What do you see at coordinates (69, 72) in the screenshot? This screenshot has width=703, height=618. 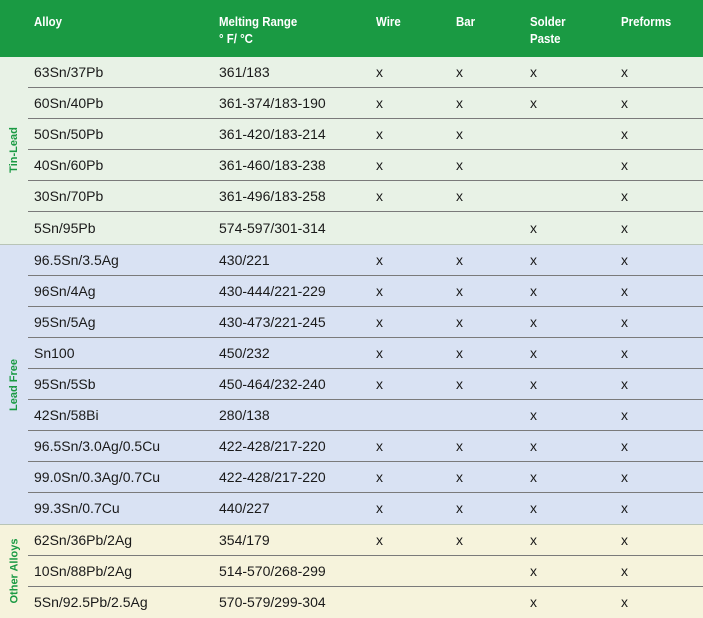 I see `cell-alloy: 63Sn/37Pb` at bounding box center [69, 72].